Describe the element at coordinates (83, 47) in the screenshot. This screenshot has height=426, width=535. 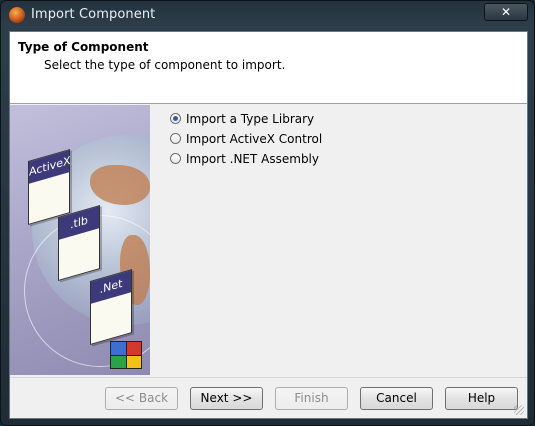
I see `page-title: Type of Component` at that location.